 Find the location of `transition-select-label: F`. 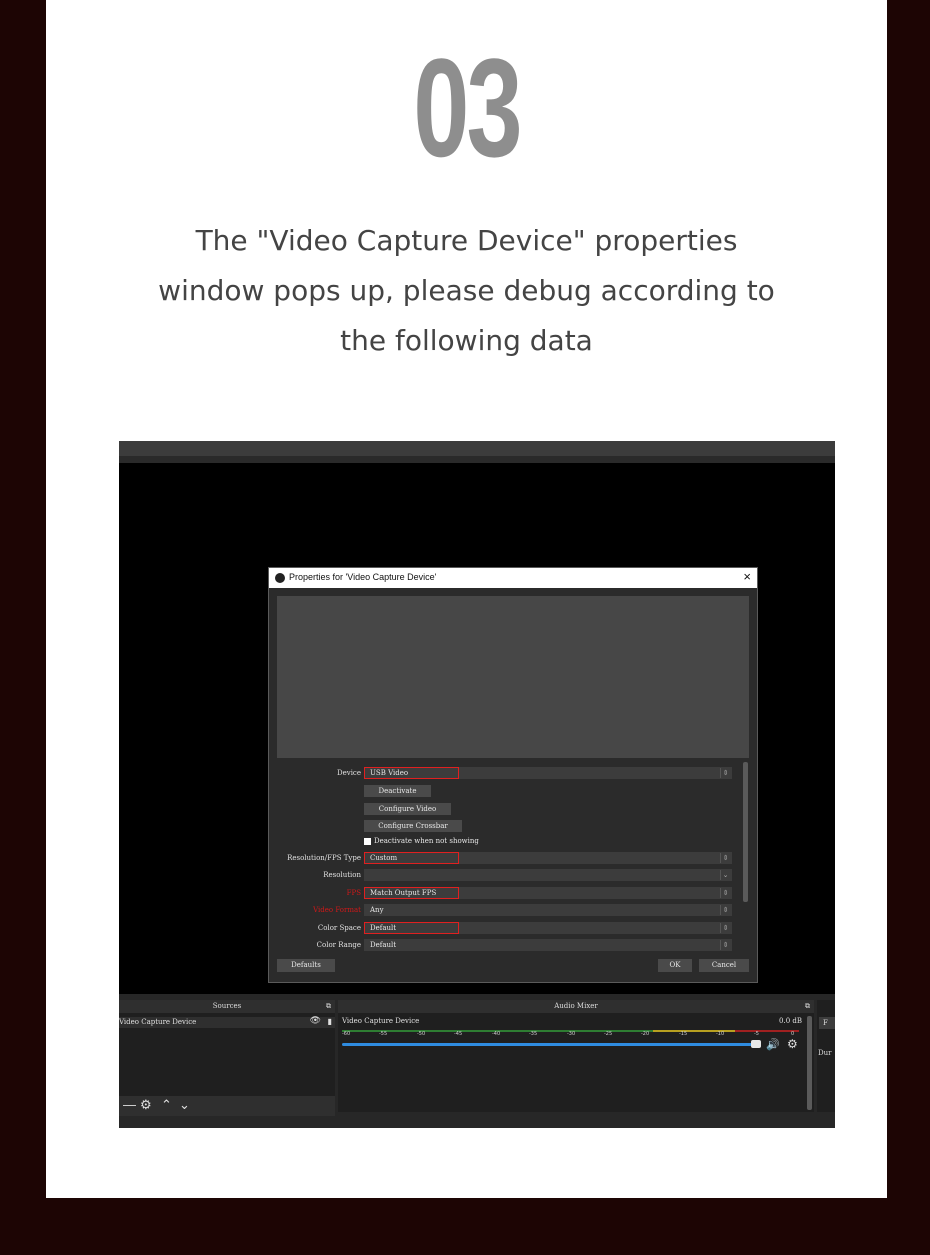

transition-select-label: F is located at coordinates (825, 1023).